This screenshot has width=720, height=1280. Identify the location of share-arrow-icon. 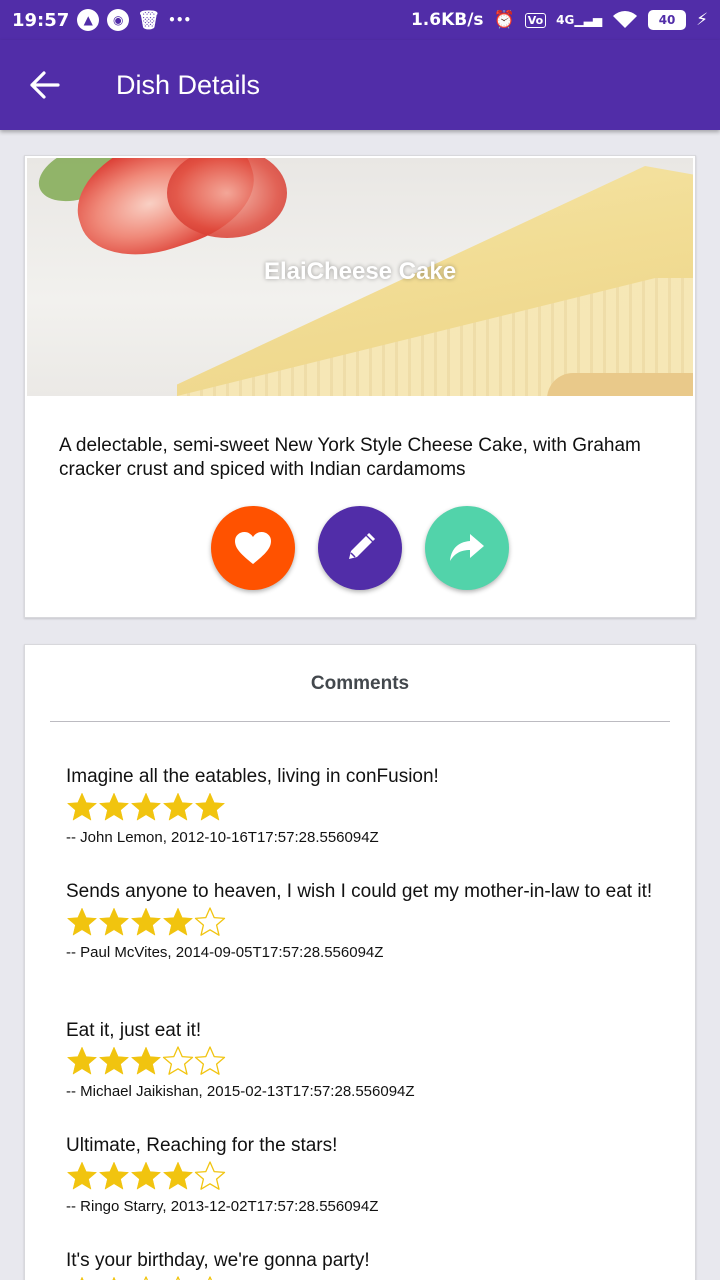
(467, 547).